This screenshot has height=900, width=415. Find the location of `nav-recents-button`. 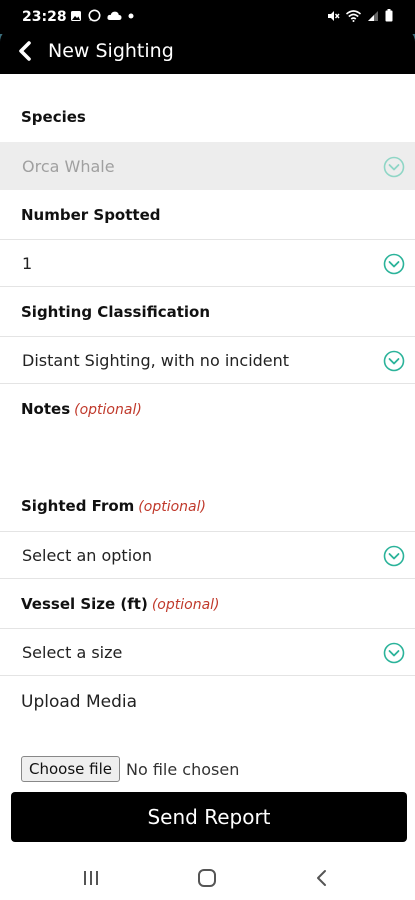

nav-recents-button is located at coordinates (91, 878).